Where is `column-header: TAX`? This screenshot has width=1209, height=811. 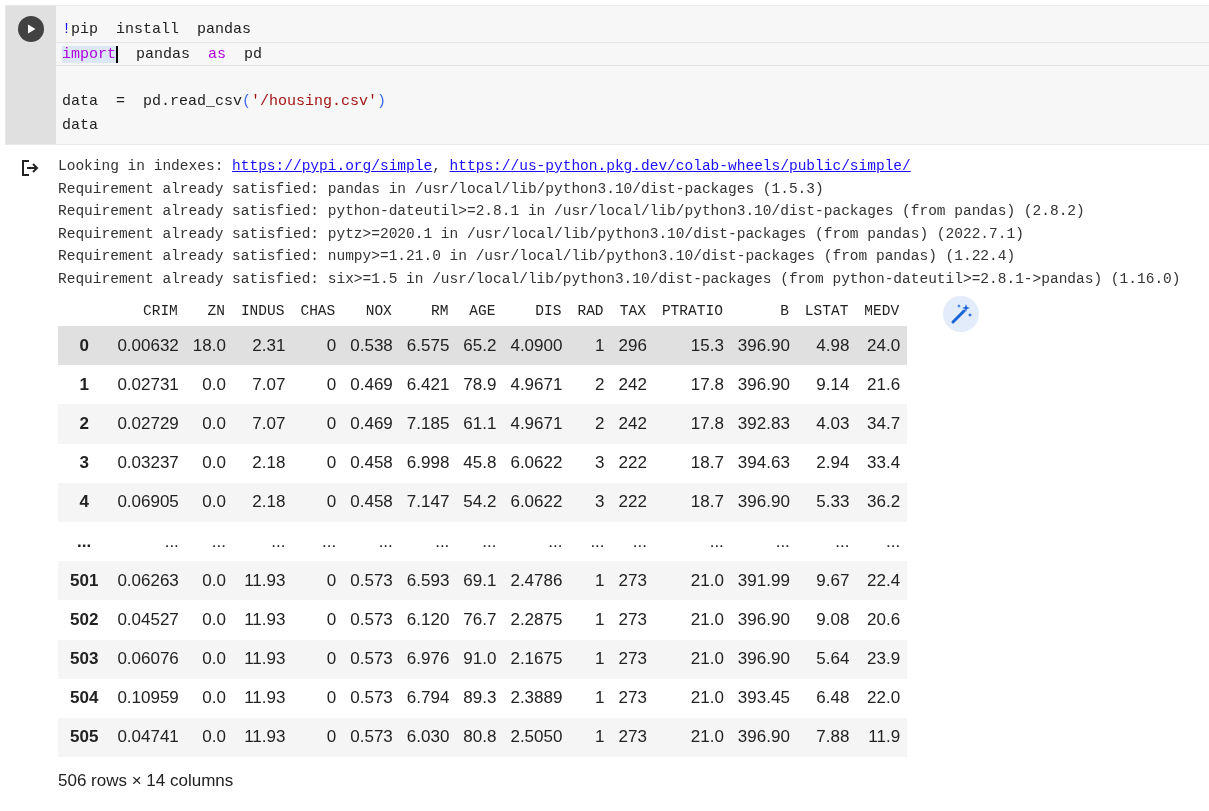 column-header: TAX is located at coordinates (632, 311).